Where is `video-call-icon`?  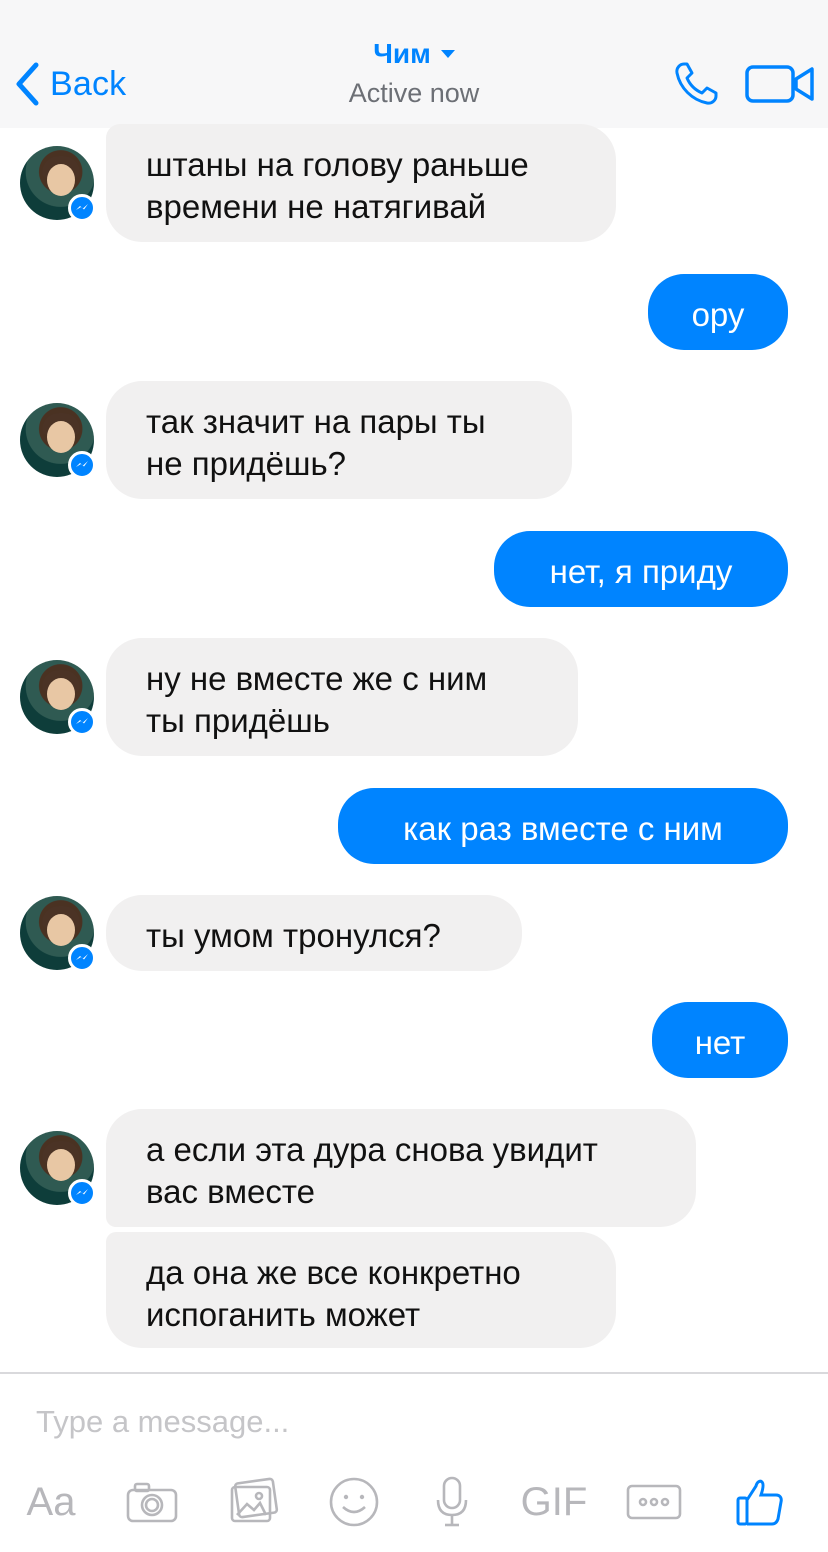 video-call-icon is located at coordinates (780, 84).